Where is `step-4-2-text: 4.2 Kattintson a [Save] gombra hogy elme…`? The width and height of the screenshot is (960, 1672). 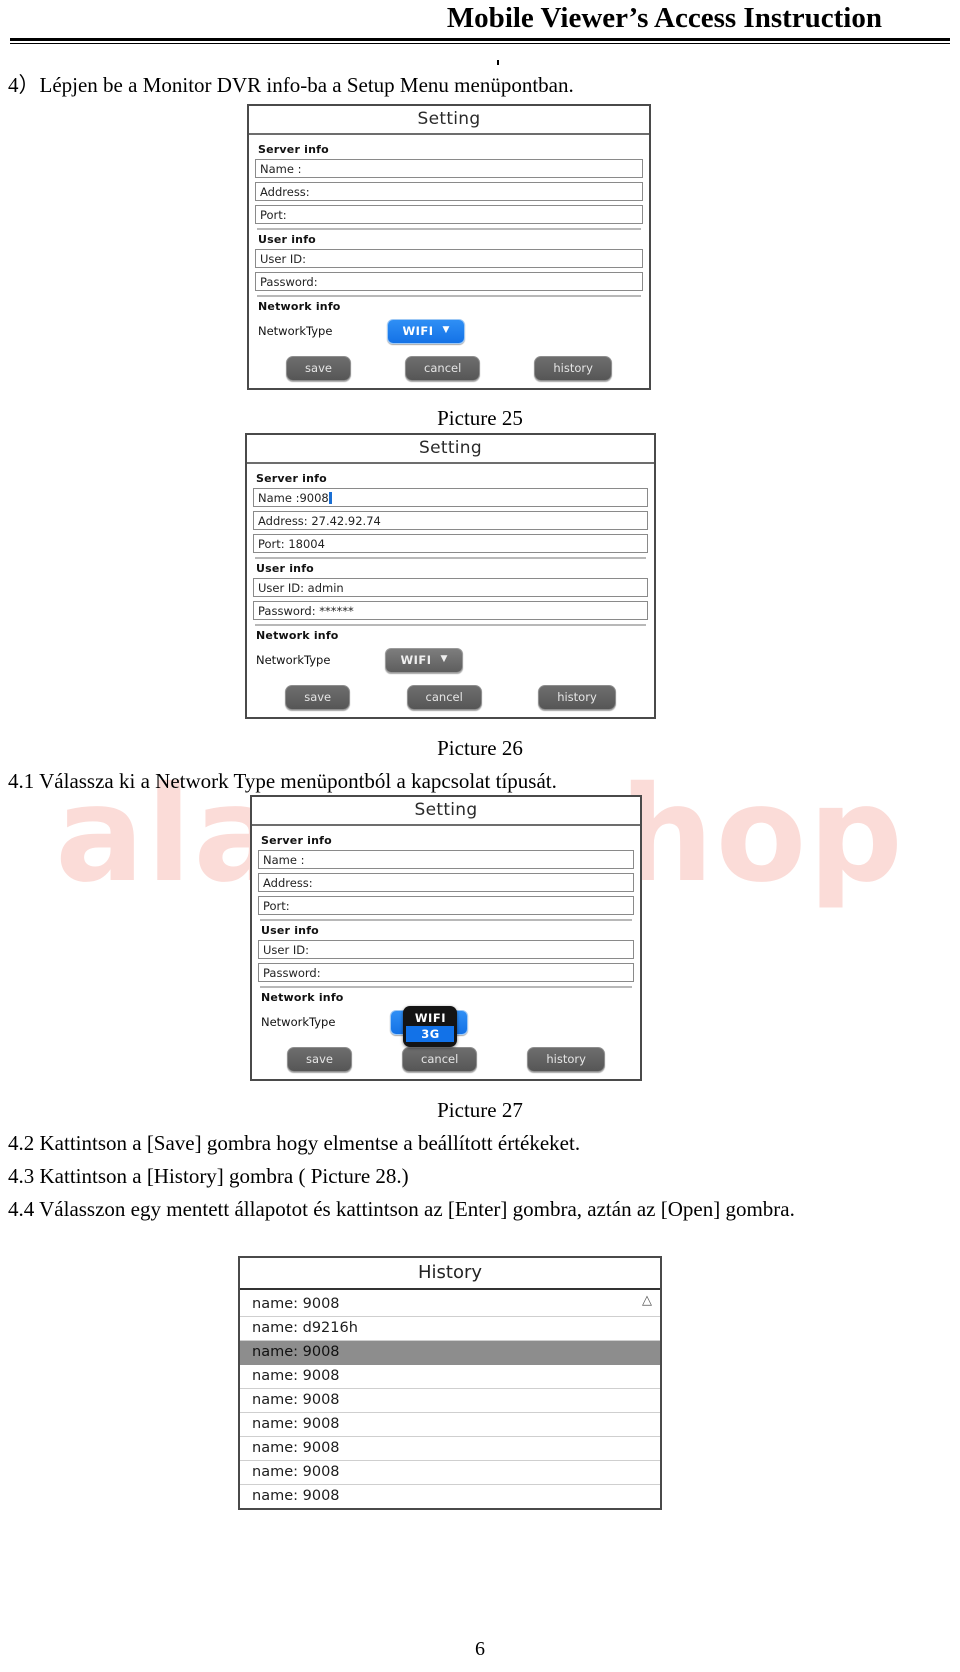 step-4-2-text: 4.2 Kattintson a [Save] gombra hogy elme… is located at coordinates (294, 1143).